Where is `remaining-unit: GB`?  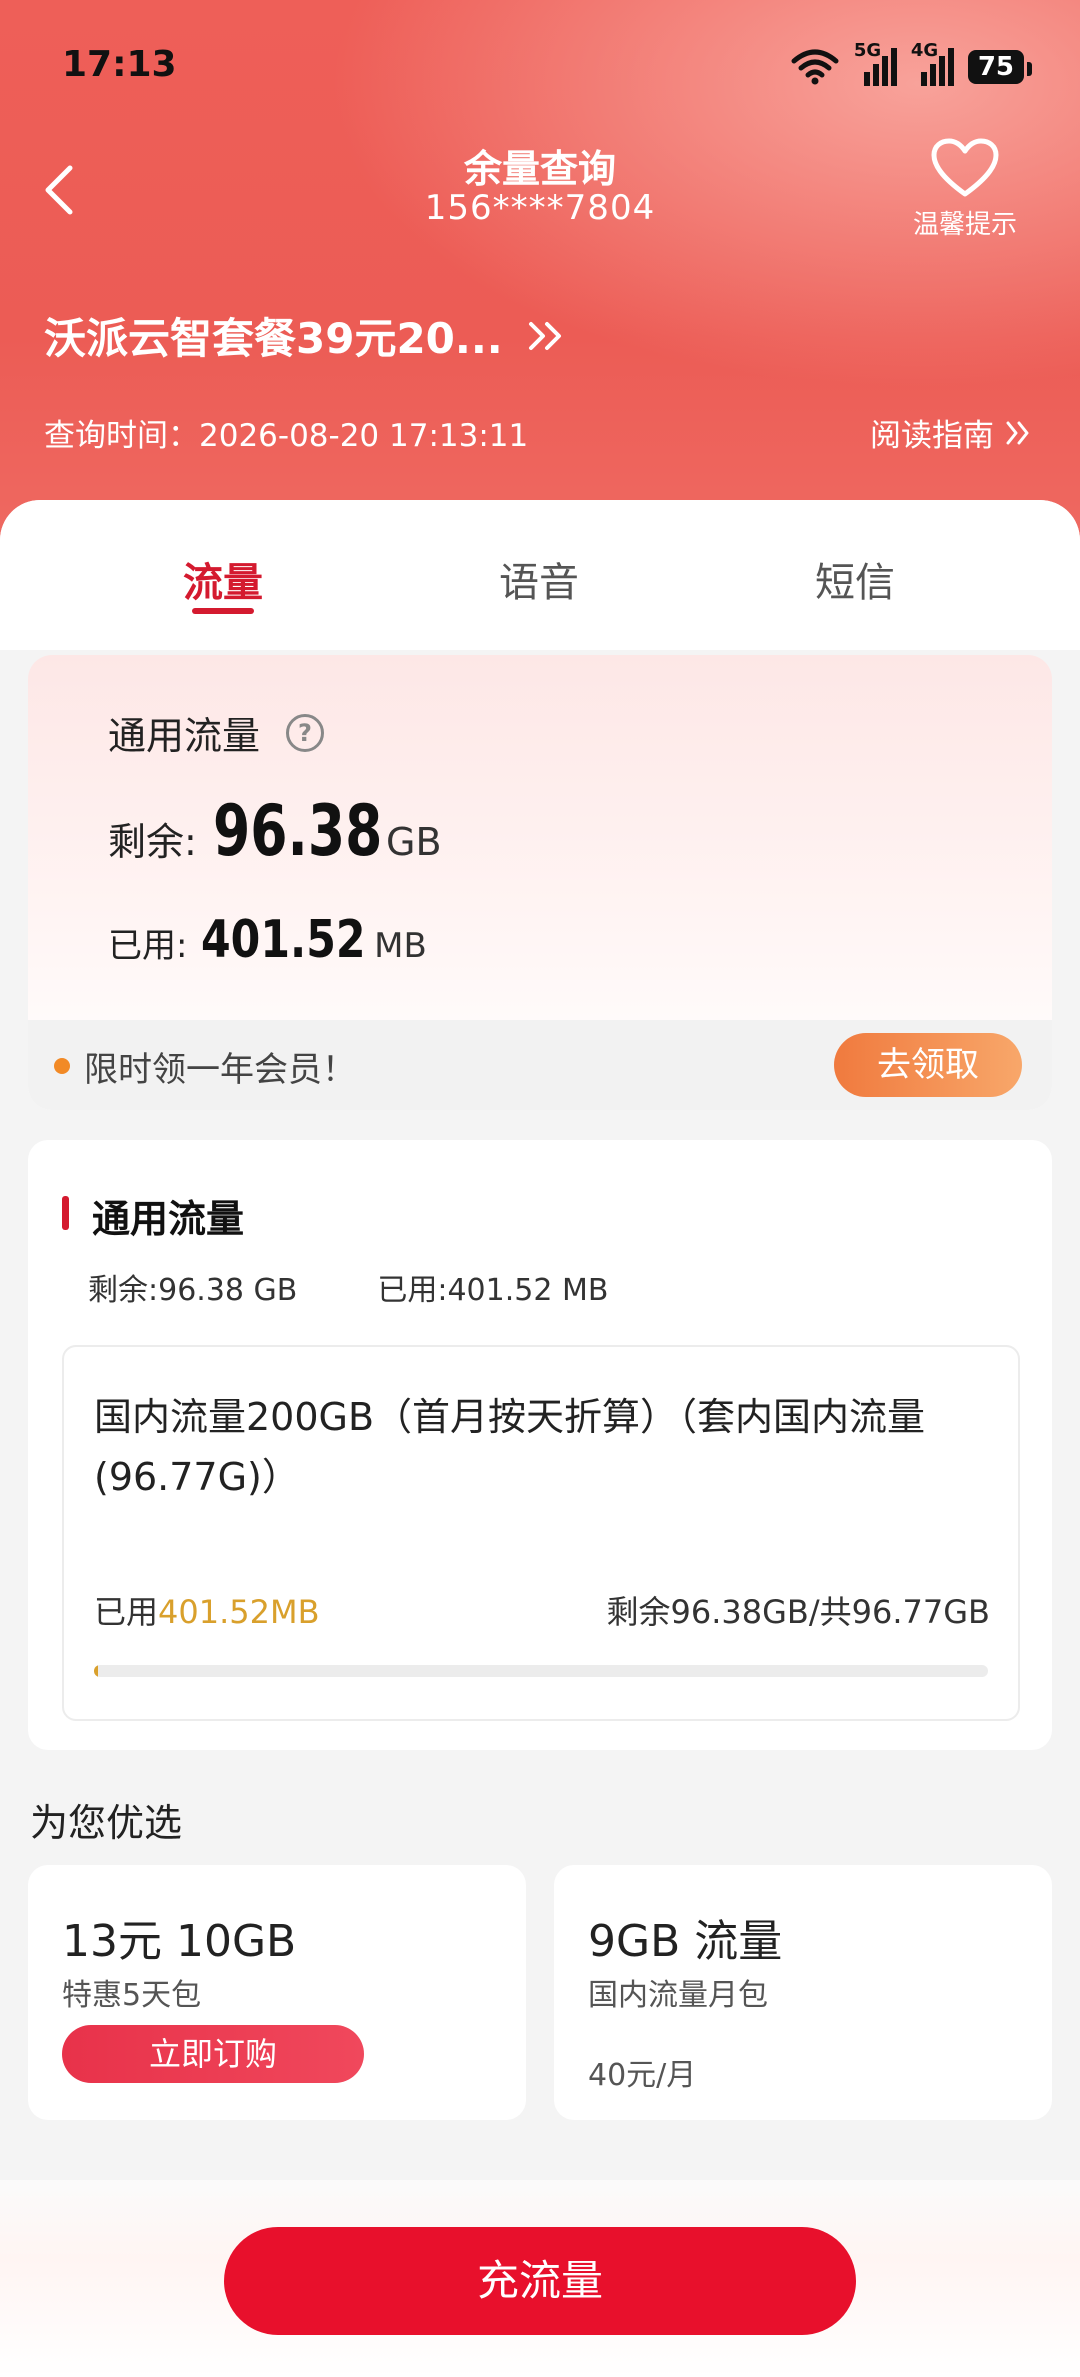
remaining-unit: GB is located at coordinates (414, 842).